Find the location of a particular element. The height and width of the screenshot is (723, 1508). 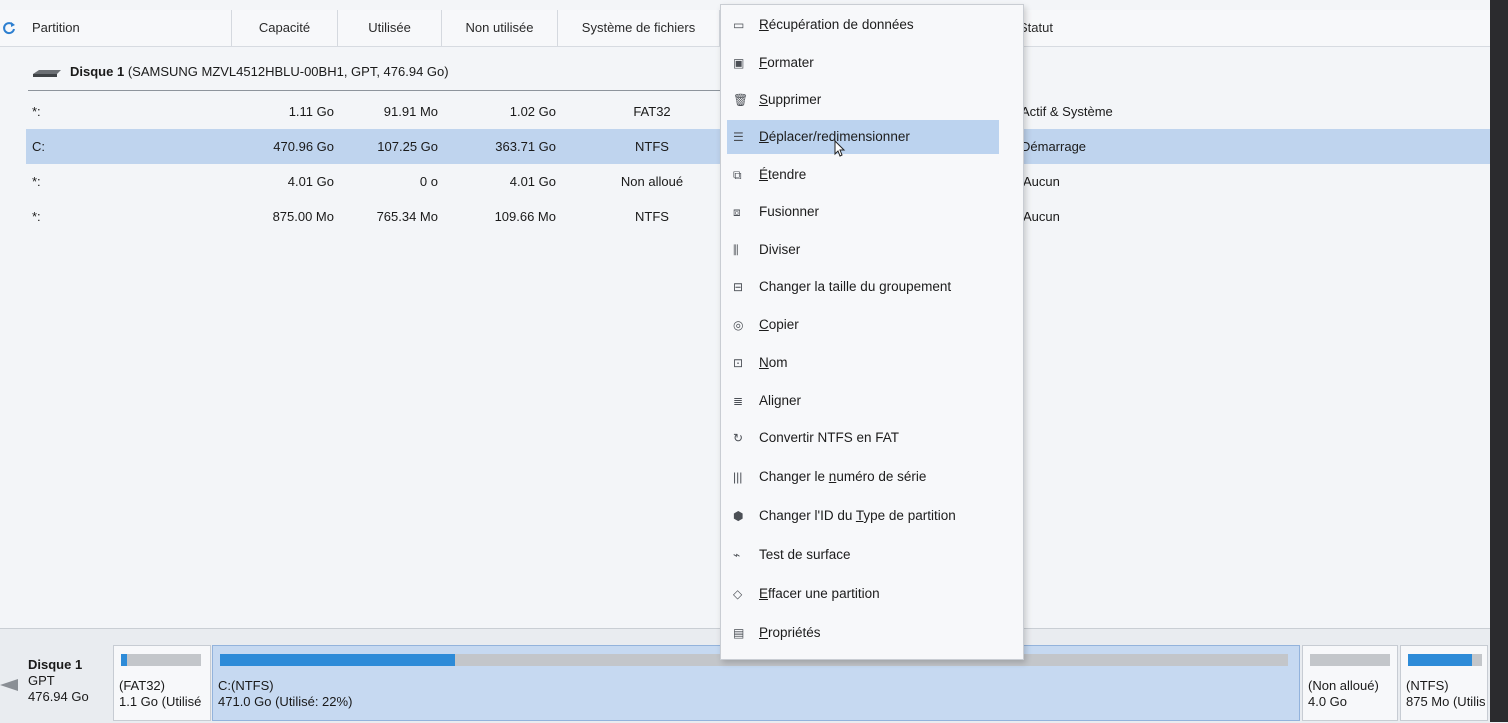

menu-label-part: Fusionner is located at coordinates (789, 211).